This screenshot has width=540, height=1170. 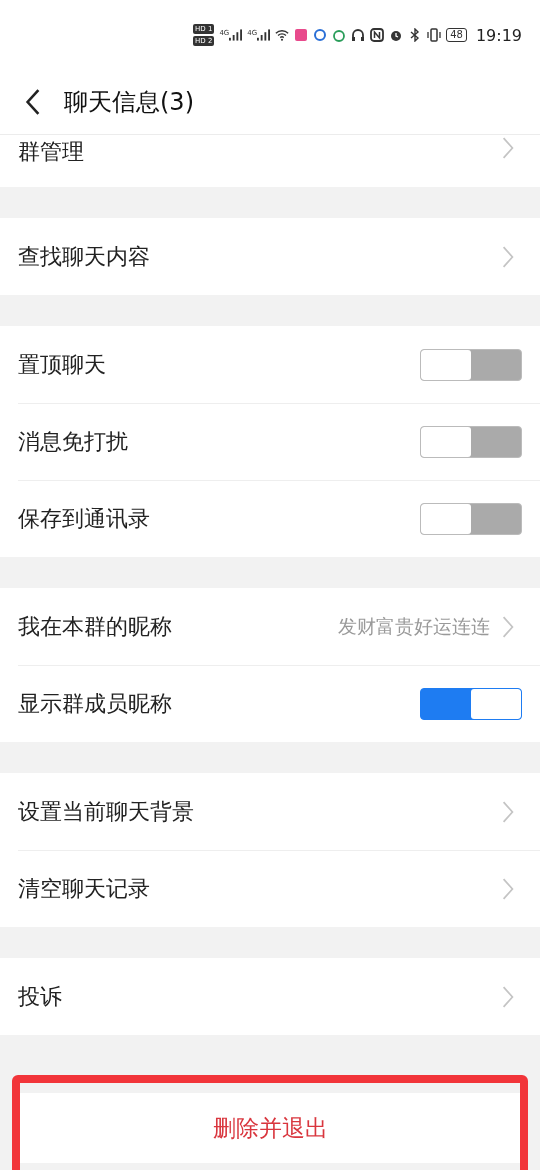 What do you see at coordinates (270, 811) in the screenshot?
I see `settings-row: 设置当前聊天背景` at bounding box center [270, 811].